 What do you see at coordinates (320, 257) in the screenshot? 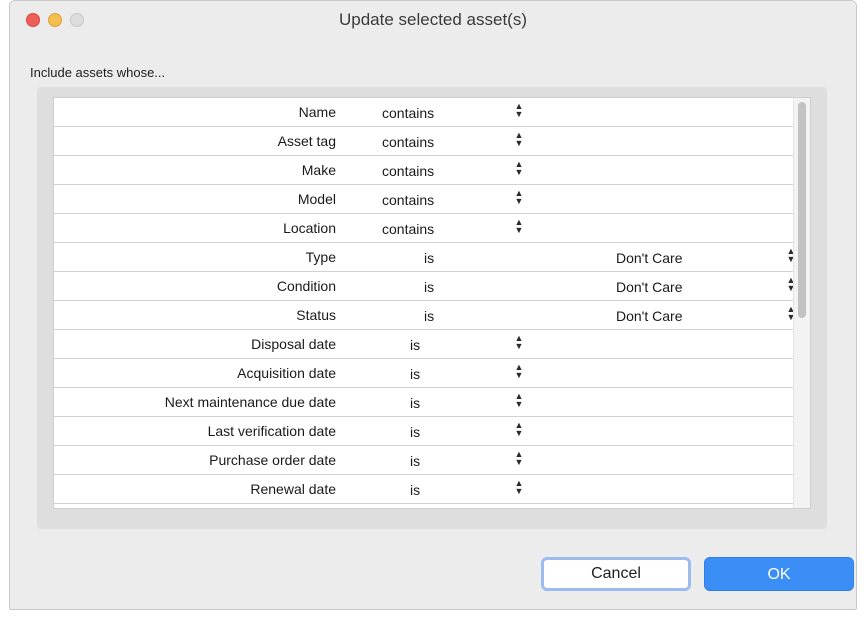
I see `field-label: Type` at bounding box center [320, 257].